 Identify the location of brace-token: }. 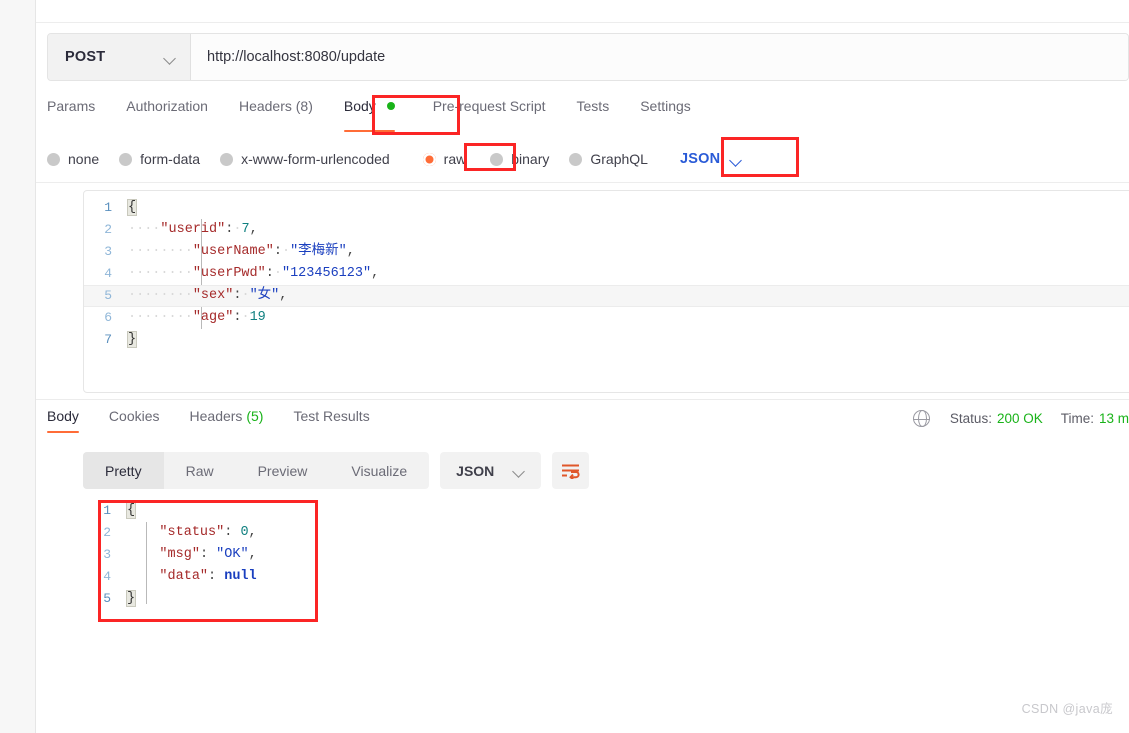
(131, 598).